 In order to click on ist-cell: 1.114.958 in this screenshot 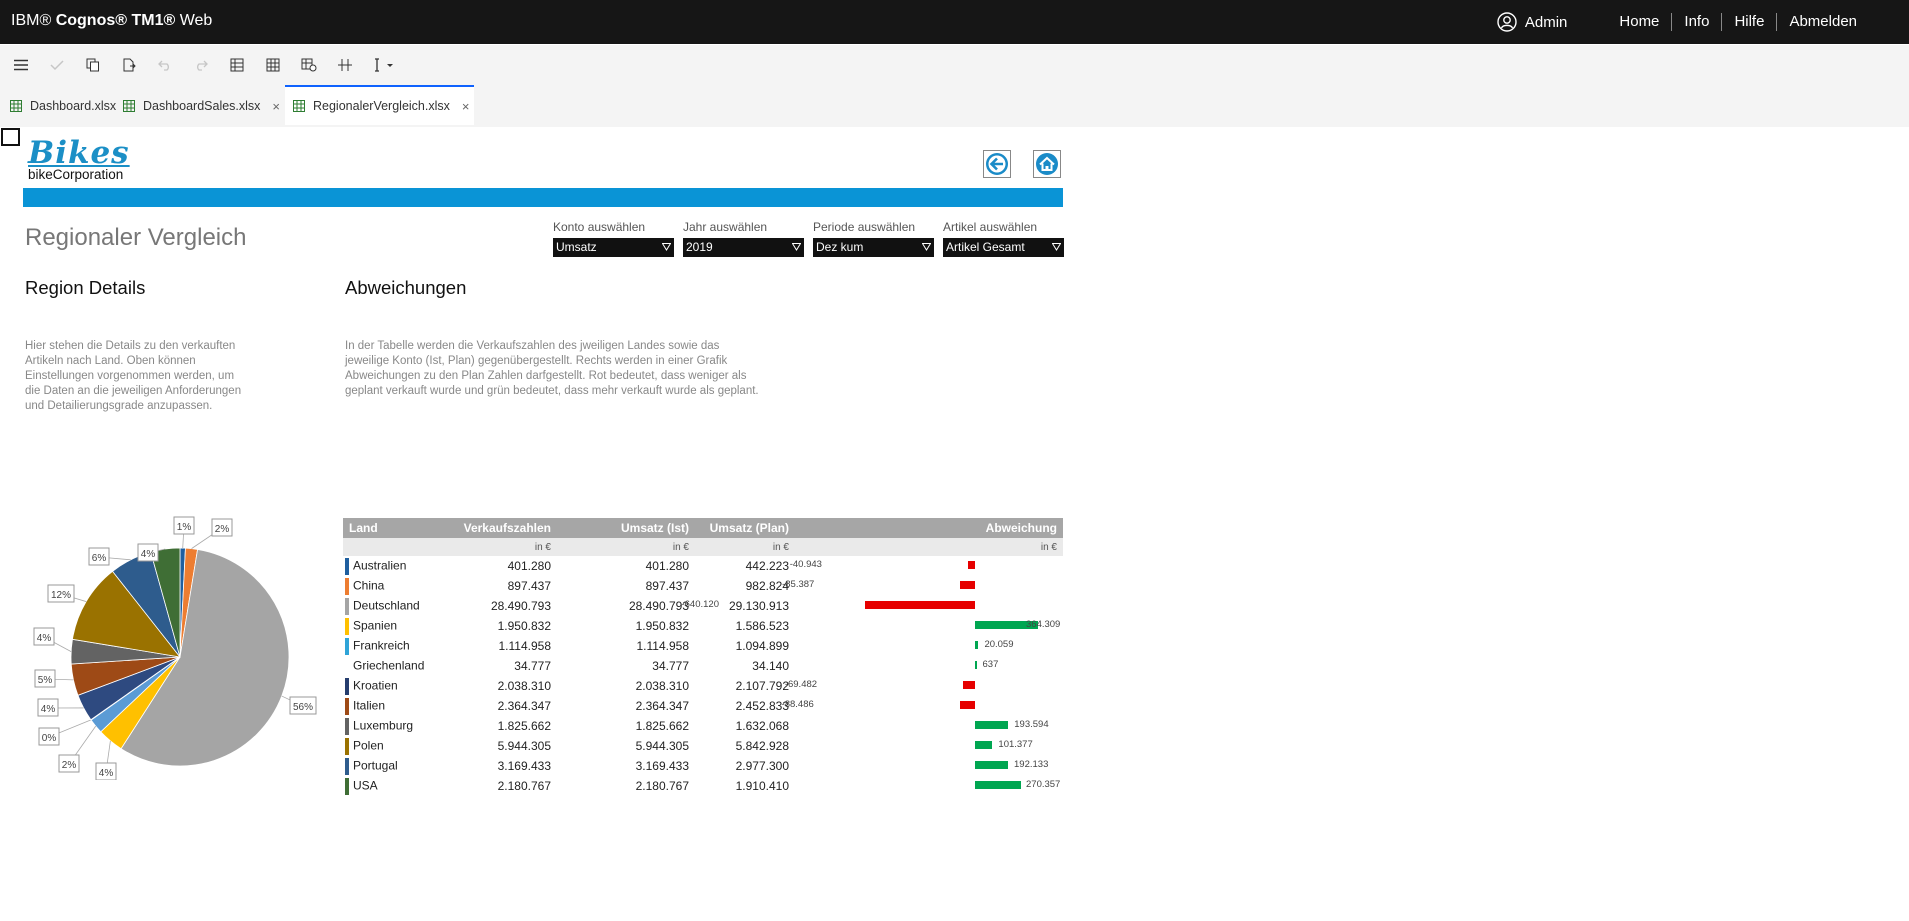, I will do `click(626, 646)`.